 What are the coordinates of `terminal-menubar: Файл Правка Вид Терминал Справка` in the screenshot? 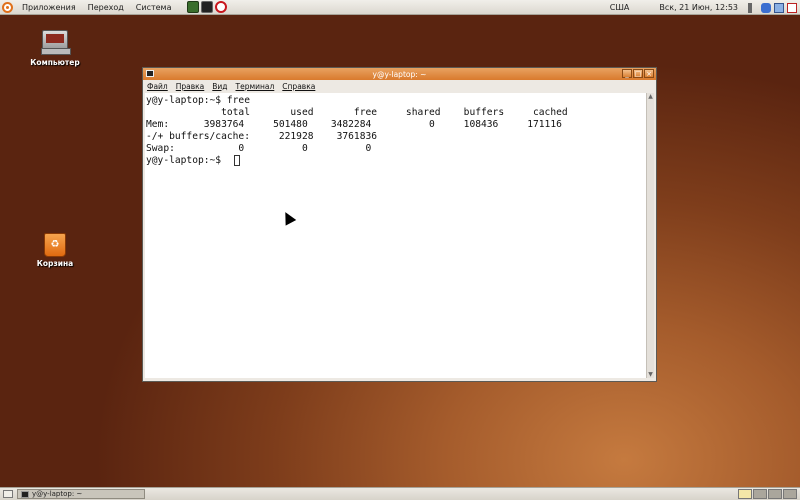 It's located at (399, 86).